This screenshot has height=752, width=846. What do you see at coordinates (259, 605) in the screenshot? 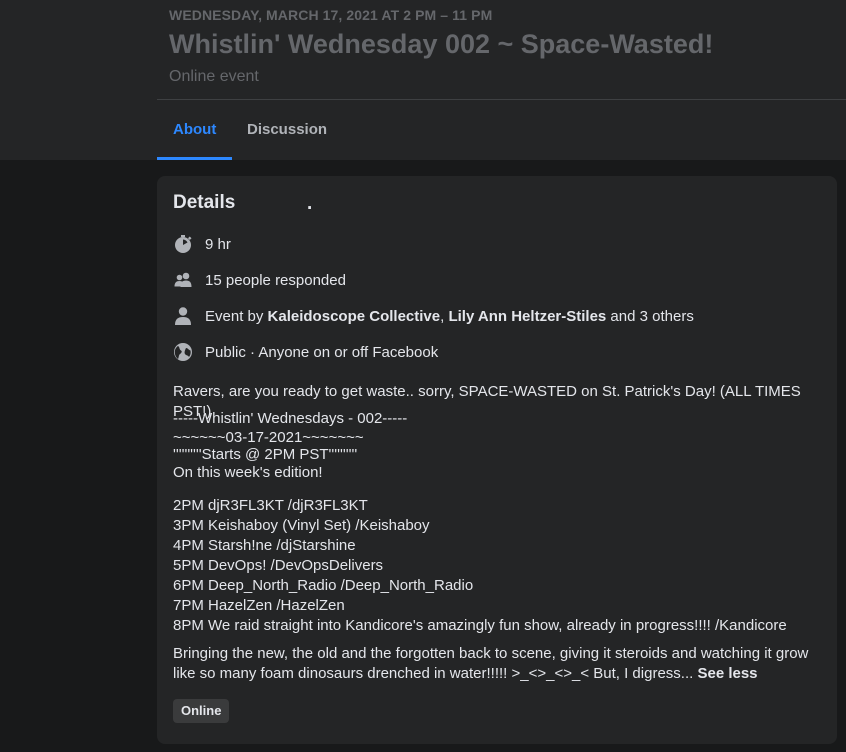
I see `lineup-item: 7PM HazelZen /HazelZen` at bounding box center [259, 605].